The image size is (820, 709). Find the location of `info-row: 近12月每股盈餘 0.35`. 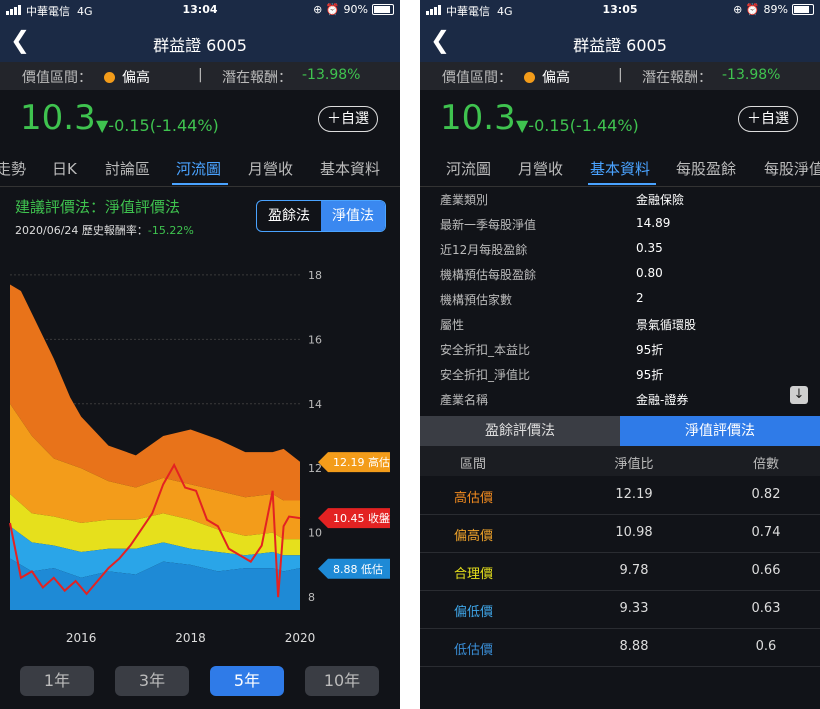

info-row: 近12月每股盈餘 0.35 is located at coordinates (620, 248).